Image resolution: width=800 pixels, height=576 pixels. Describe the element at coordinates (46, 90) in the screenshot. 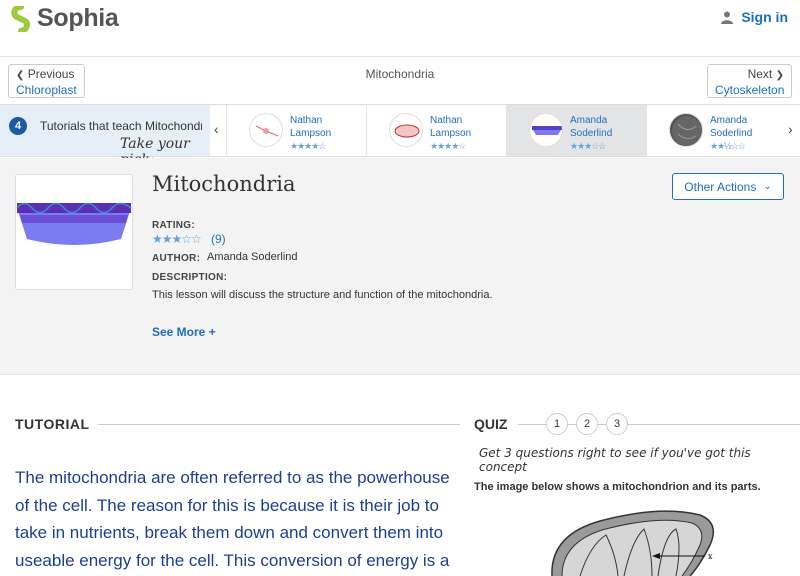

I see `previous-topic: Chloroplast` at that location.